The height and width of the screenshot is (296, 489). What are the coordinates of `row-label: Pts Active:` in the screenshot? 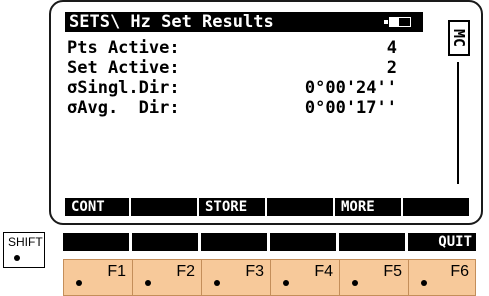 It's located at (123, 48).